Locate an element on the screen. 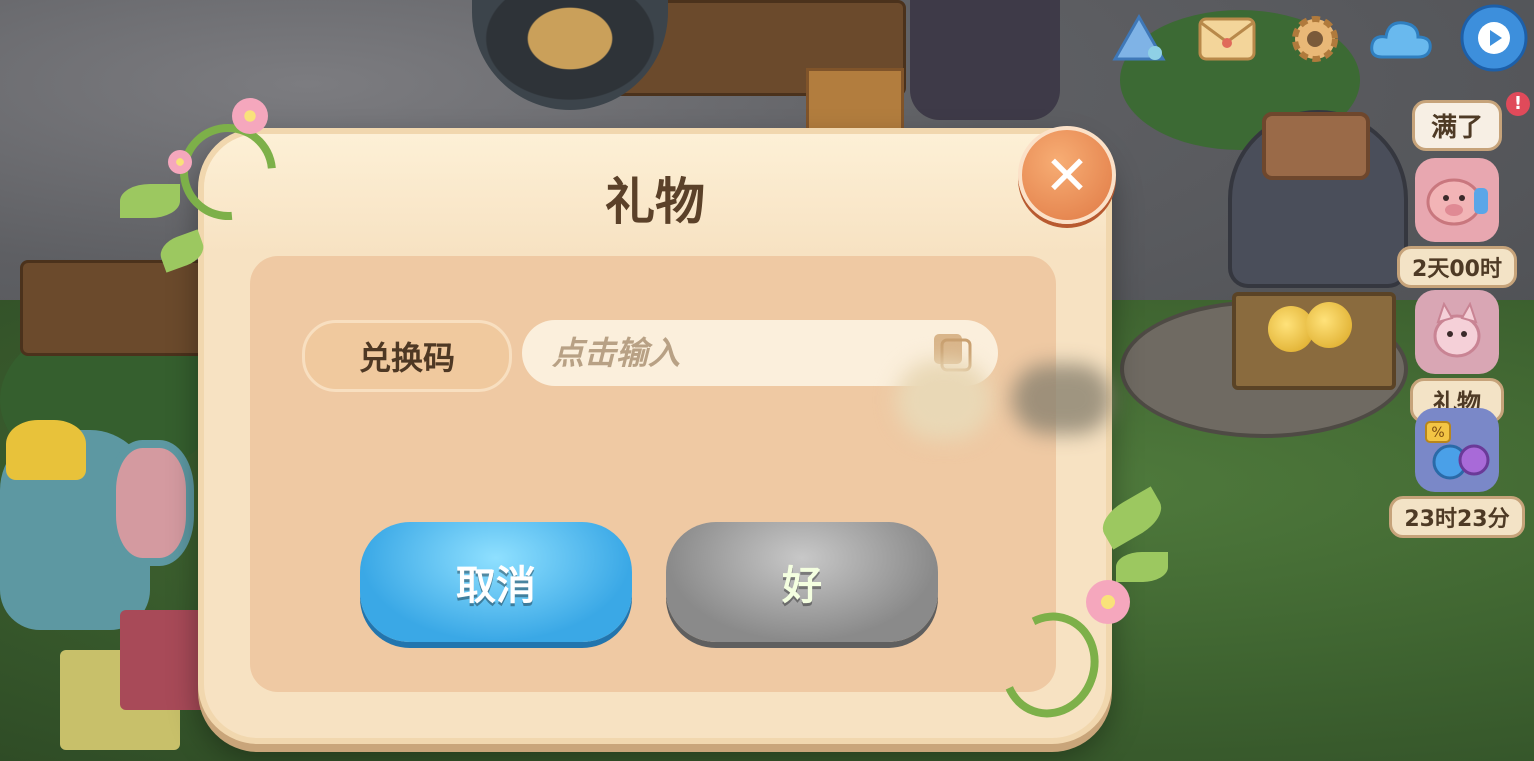 The height and width of the screenshot is (761, 1534). piggy-timer: 2天00时 is located at coordinates (1457, 267).